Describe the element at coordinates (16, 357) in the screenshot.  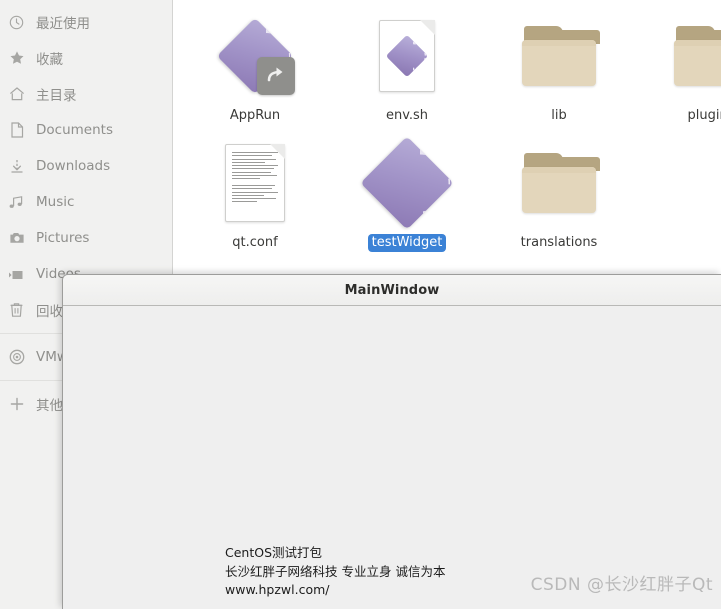
I see `disc-icon` at that location.